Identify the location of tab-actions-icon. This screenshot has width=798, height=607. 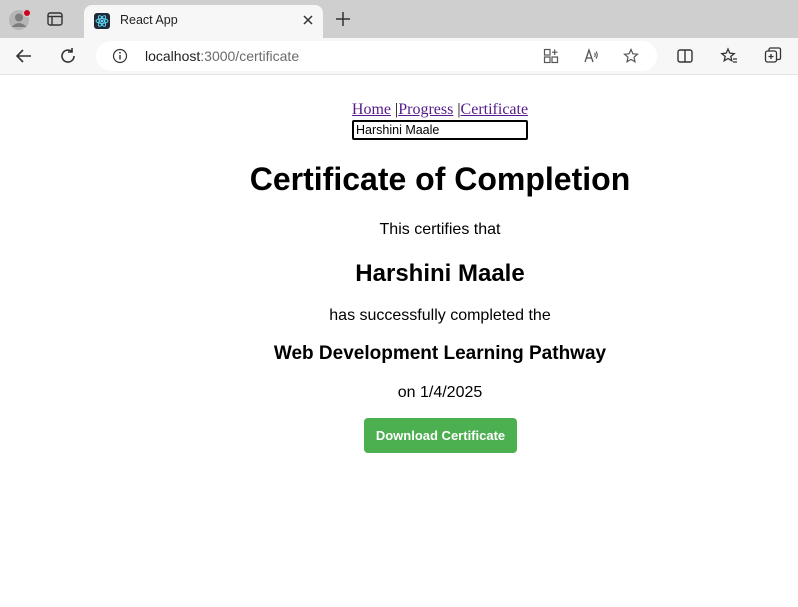
(55, 19).